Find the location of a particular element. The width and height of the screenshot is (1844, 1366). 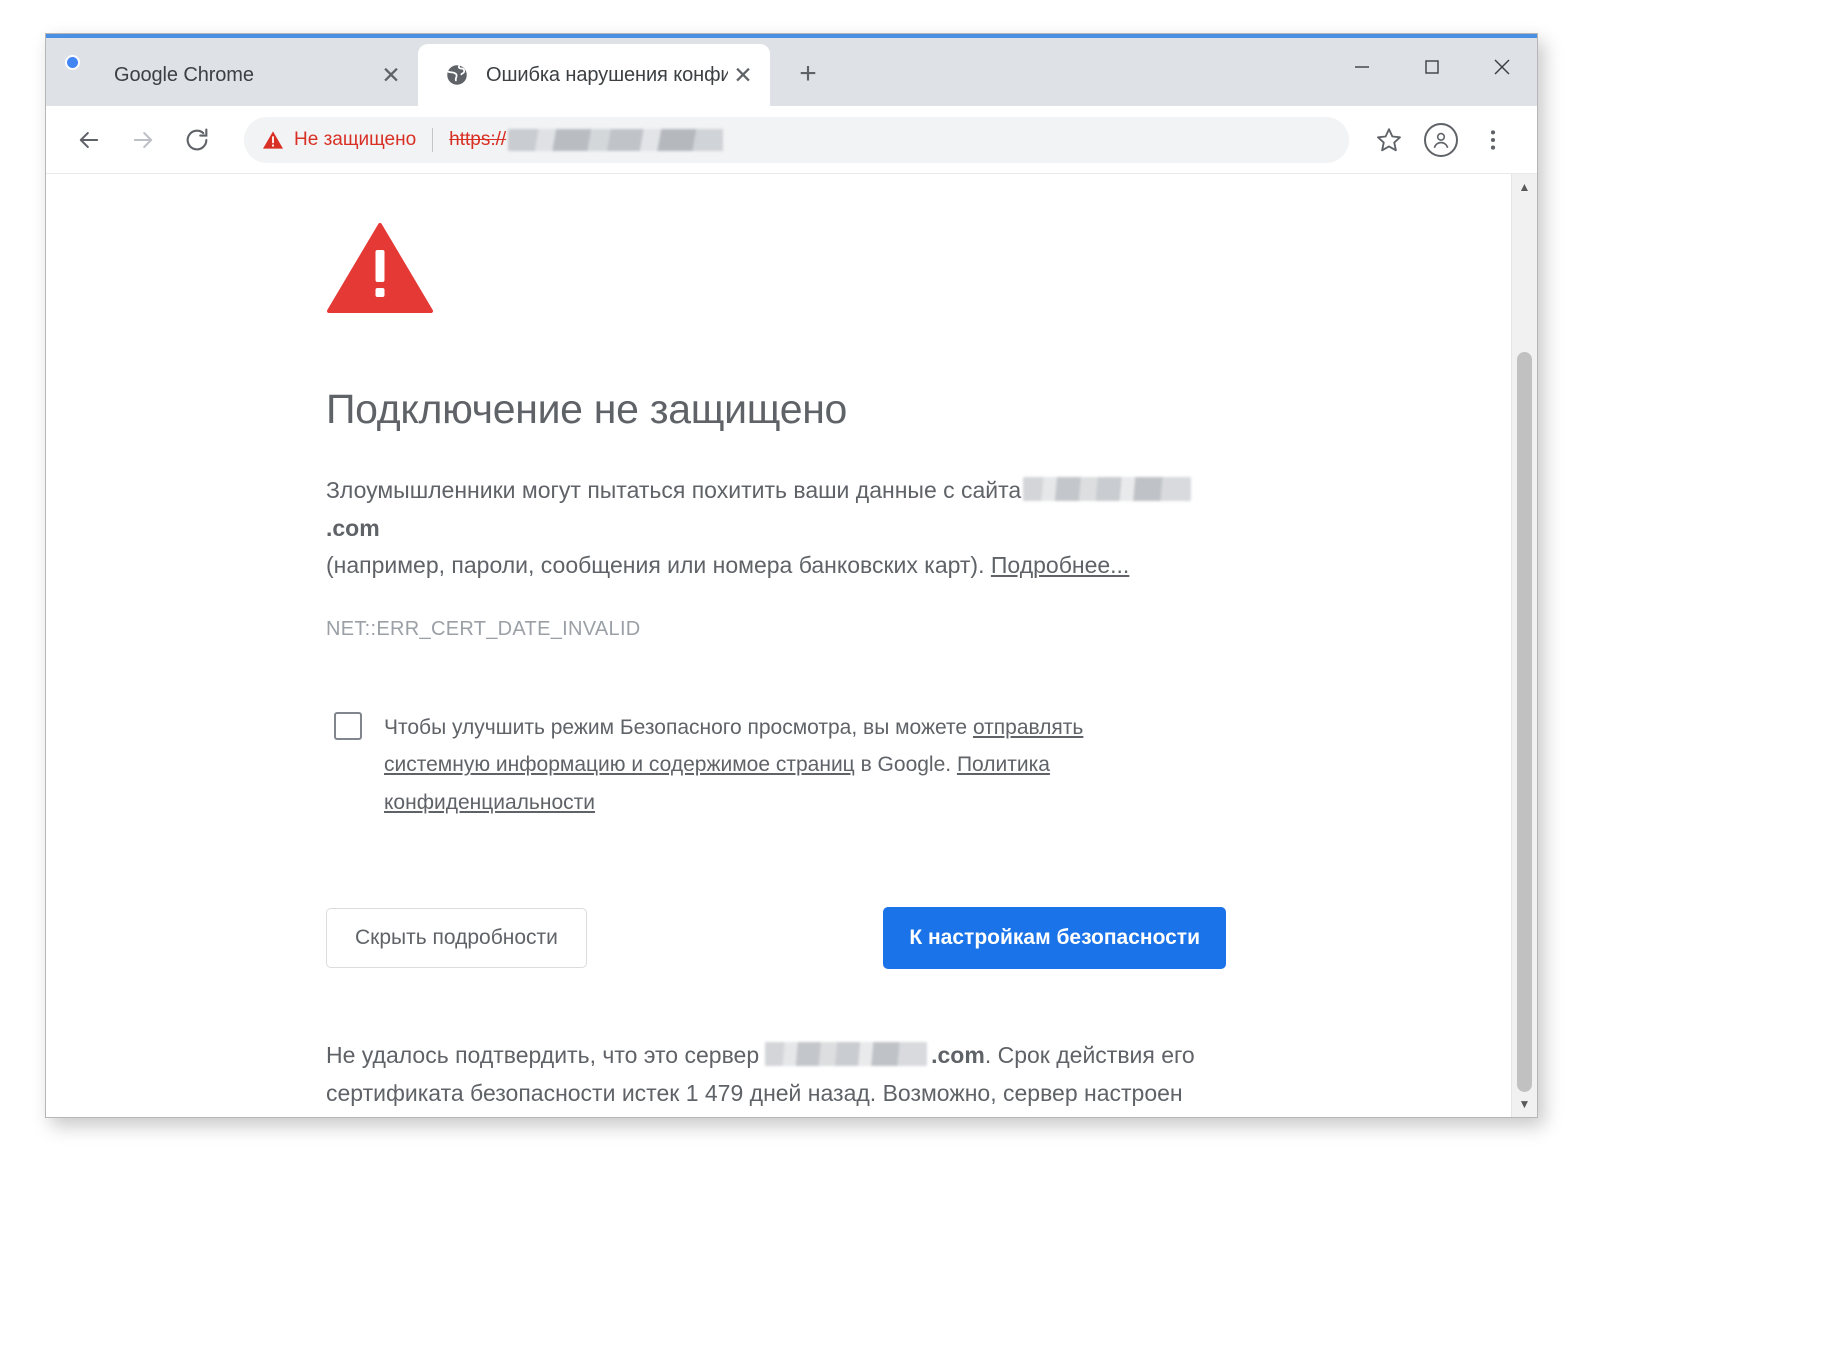

tab-google-chrome: Google Chrome ✕ is located at coordinates (232, 75).